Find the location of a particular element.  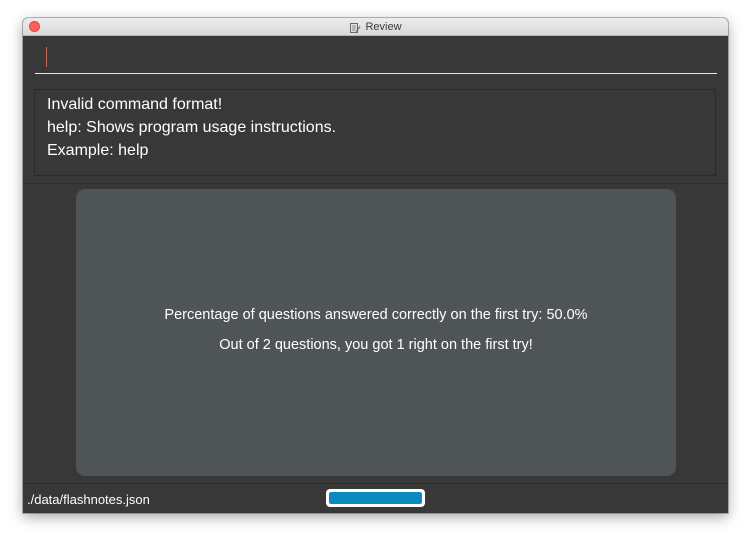

title-bar: Review is located at coordinates (375, 27).